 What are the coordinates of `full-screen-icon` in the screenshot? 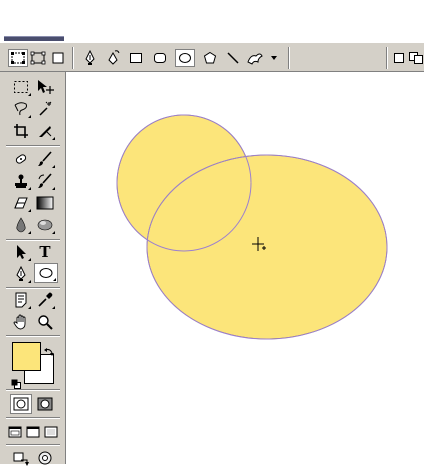 It's located at (51, 432).